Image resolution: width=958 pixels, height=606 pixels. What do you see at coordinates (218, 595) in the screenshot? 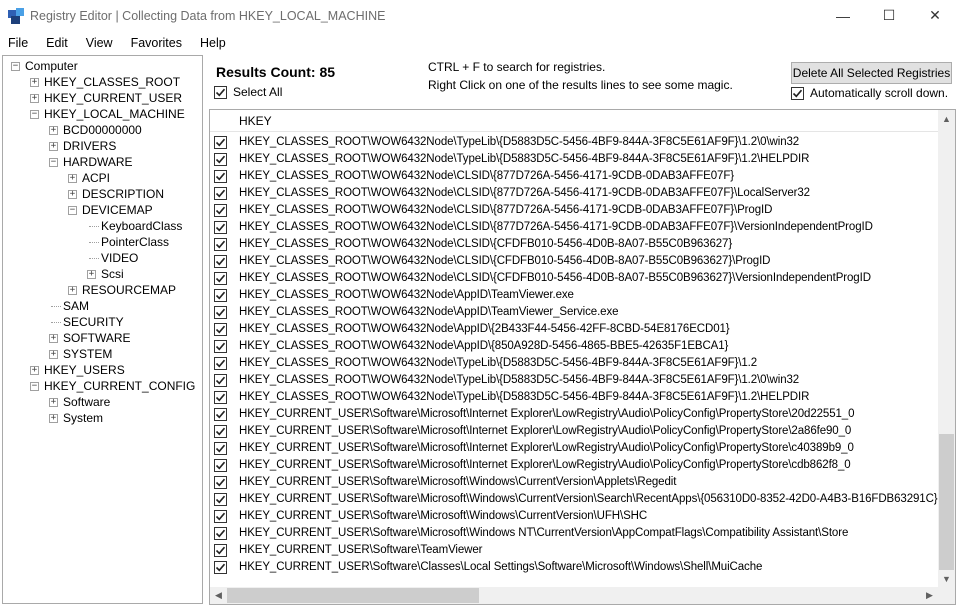
I see `scroll-left-icon: ◀` at bounding box center [218, 595].